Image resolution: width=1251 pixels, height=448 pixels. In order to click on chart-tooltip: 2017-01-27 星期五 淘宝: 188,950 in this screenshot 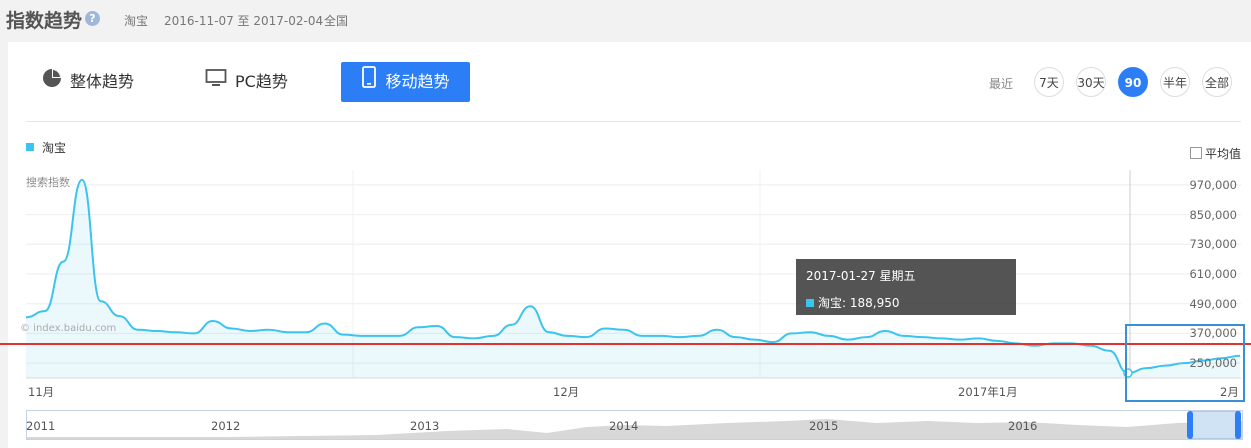, I will do `click(906, 287)`.